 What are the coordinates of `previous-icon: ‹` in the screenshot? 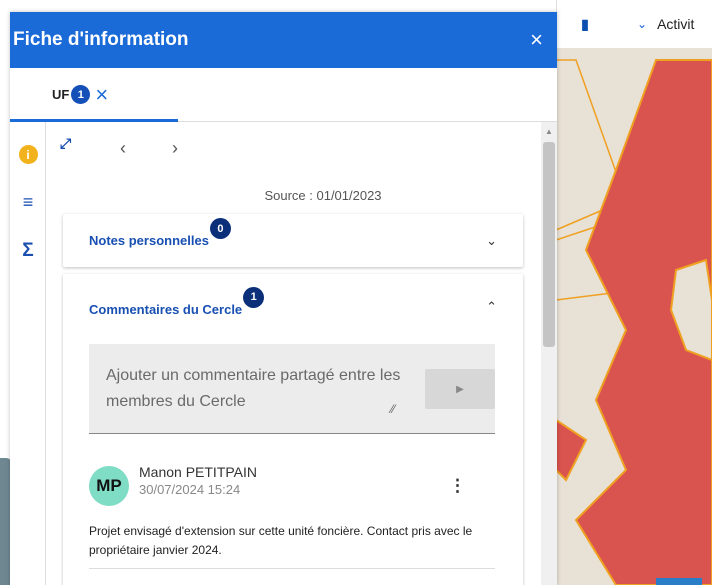 It's located at (123, 148).